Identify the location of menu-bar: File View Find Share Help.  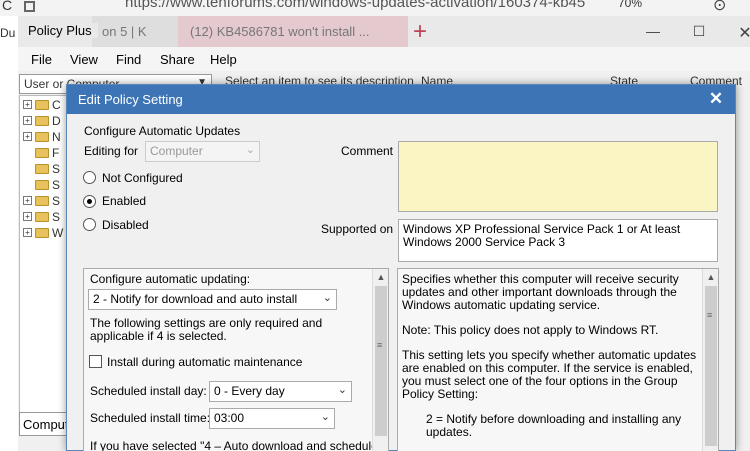
(384, 59).